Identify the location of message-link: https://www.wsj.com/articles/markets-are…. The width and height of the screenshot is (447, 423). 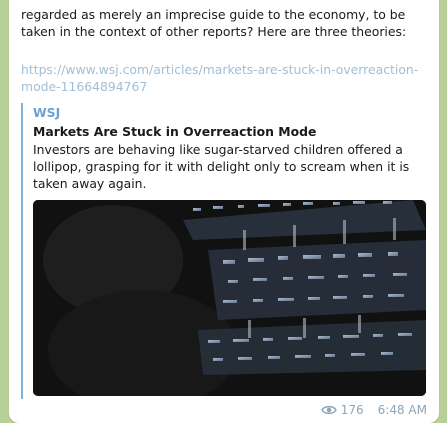
(223, 78).